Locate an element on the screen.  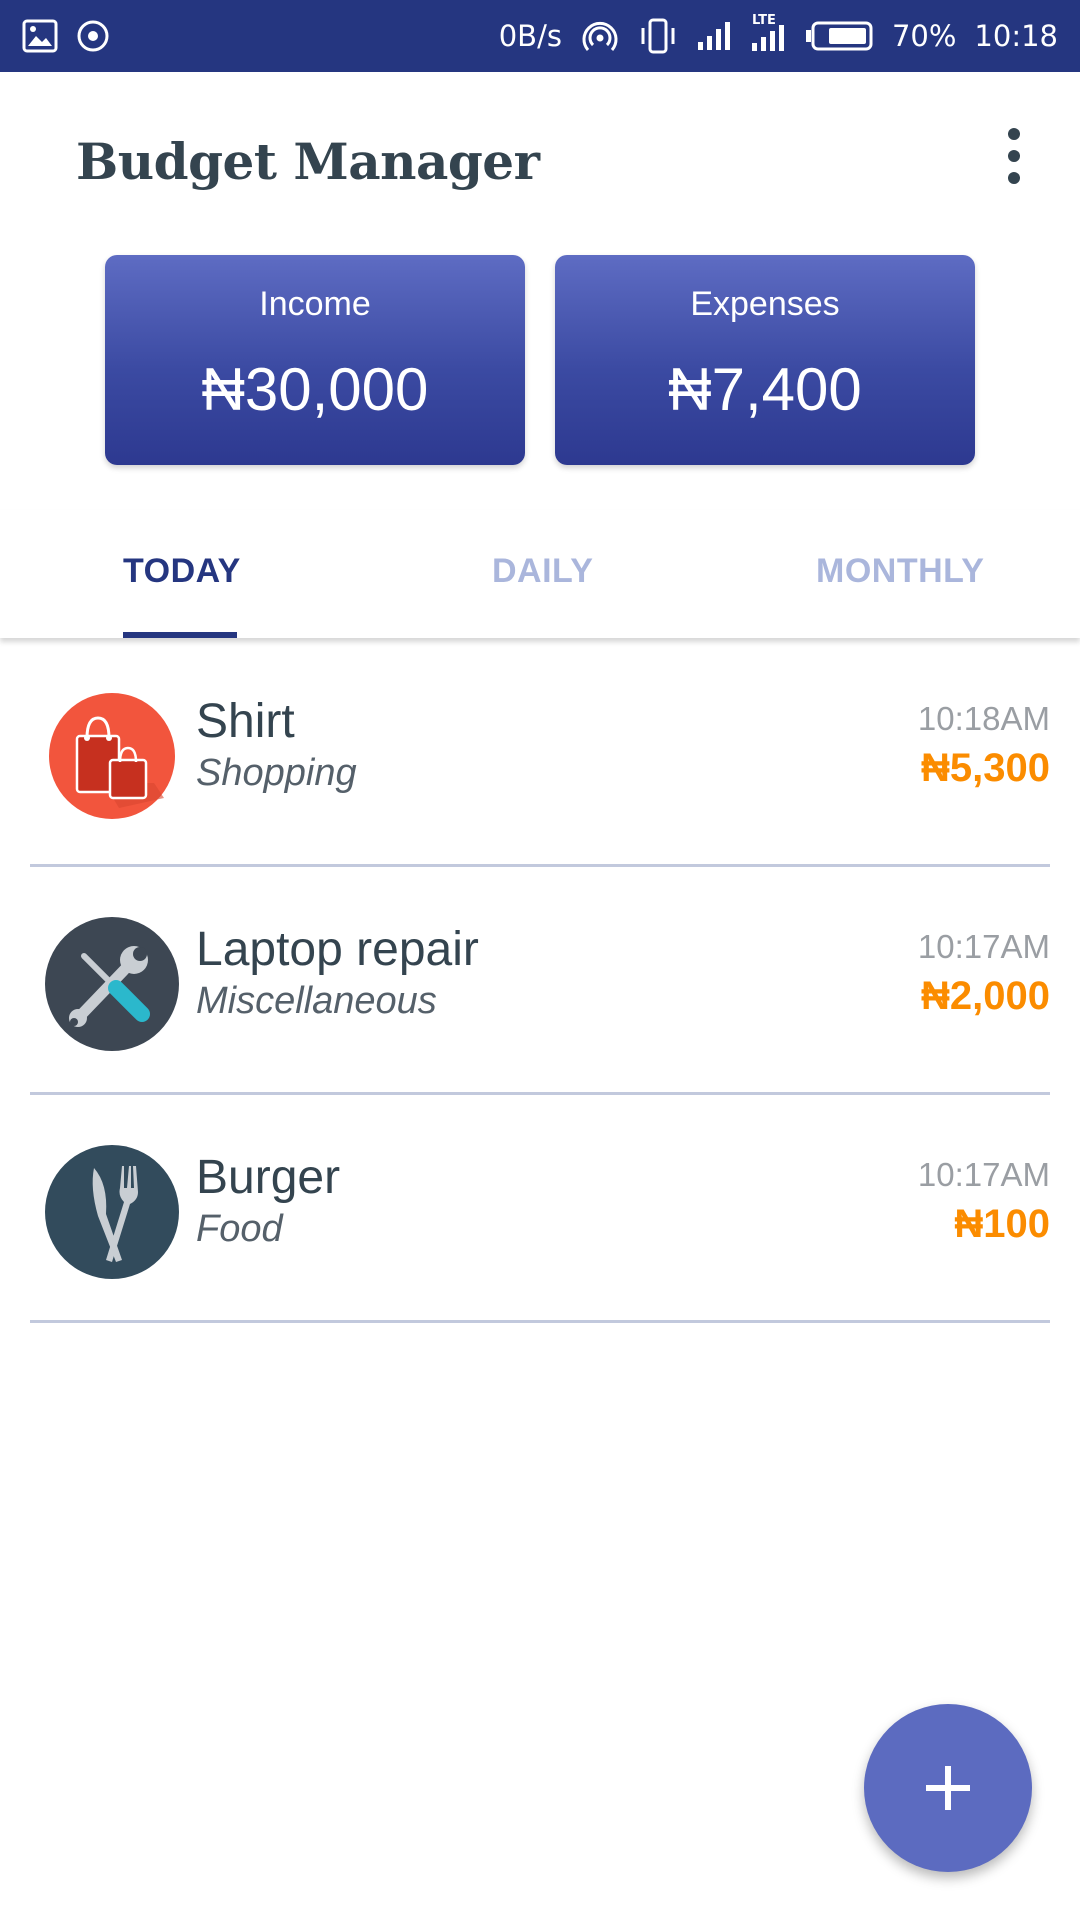
battery-icon is located at coordinates (839, 36).